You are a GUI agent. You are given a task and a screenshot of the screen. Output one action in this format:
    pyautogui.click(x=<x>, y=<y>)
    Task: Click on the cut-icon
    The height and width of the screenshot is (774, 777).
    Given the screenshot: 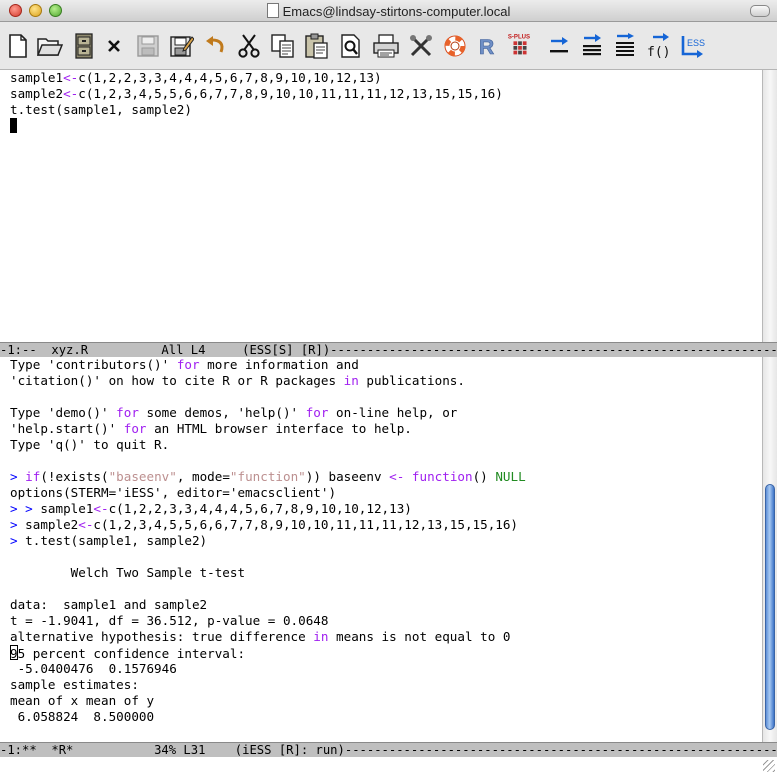 What is the action you would take?
    pyautogui.click(x=249, y=46)
    